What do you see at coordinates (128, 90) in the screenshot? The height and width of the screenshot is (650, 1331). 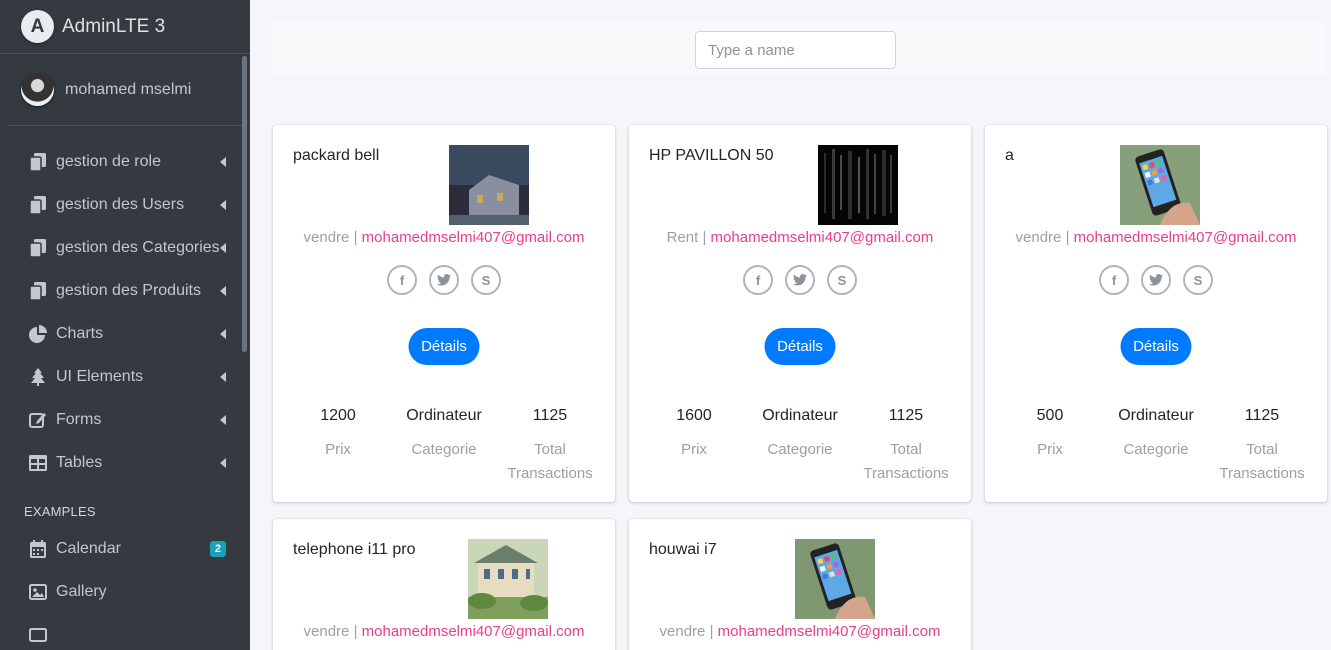 I see `user-name: mohamed mselmi` at bounding box center [128, 90].